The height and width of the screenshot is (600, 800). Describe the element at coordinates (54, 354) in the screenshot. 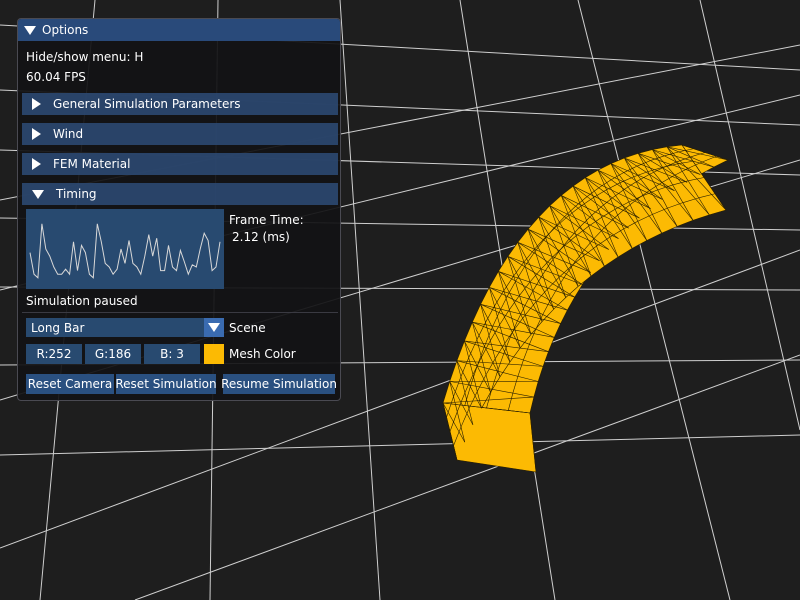

I see `red-channel-input: R:252` at that location.